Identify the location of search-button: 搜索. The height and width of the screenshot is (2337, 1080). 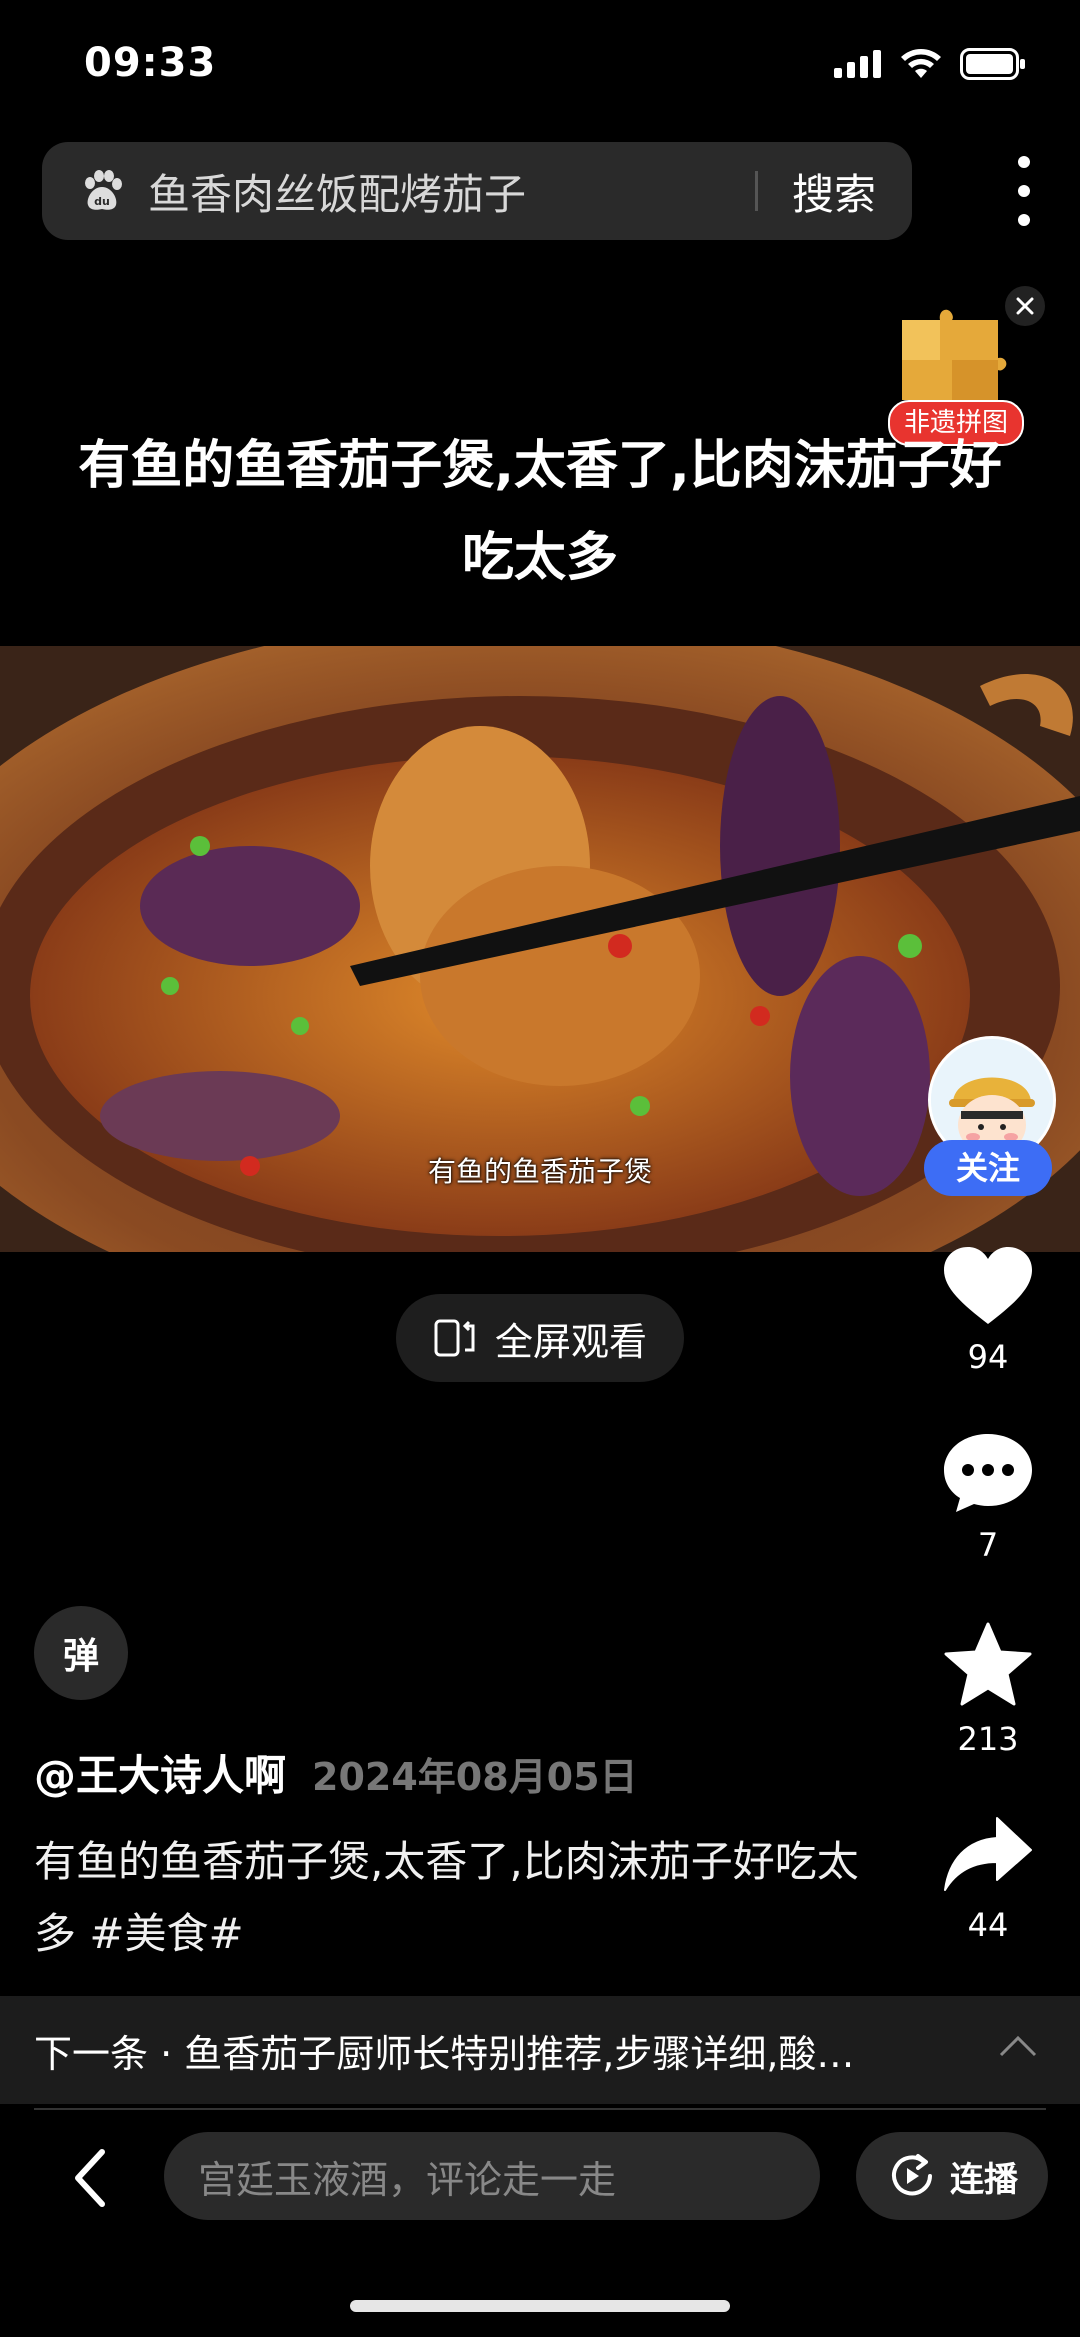
(834, 191).